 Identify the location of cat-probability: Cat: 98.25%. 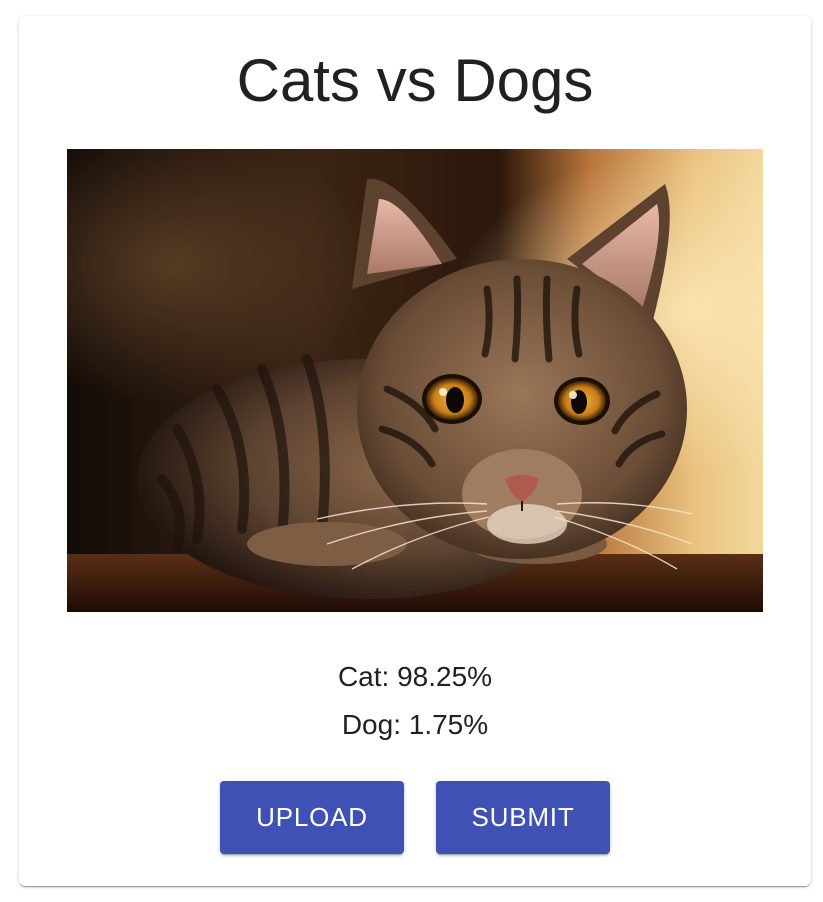
(415, 676).